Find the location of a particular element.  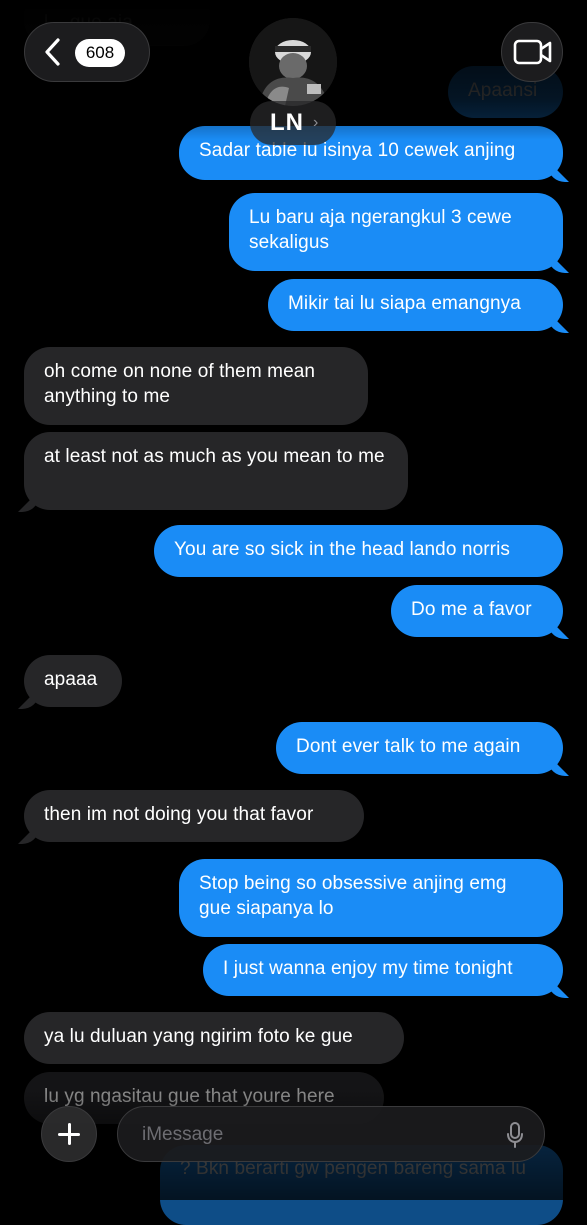

message-input-placeholder: iMessage is located at coordinates (183, 1134).